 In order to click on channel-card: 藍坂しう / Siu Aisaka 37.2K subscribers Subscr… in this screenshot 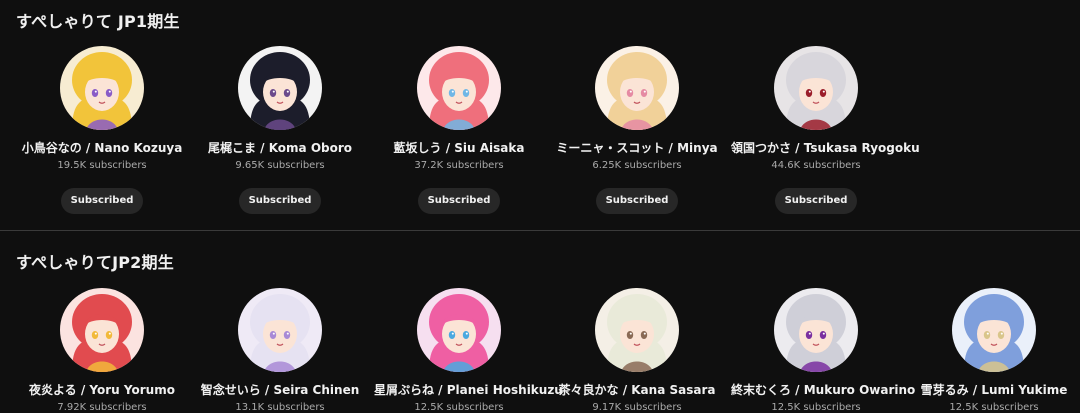, I will do `click(459, 130)`.